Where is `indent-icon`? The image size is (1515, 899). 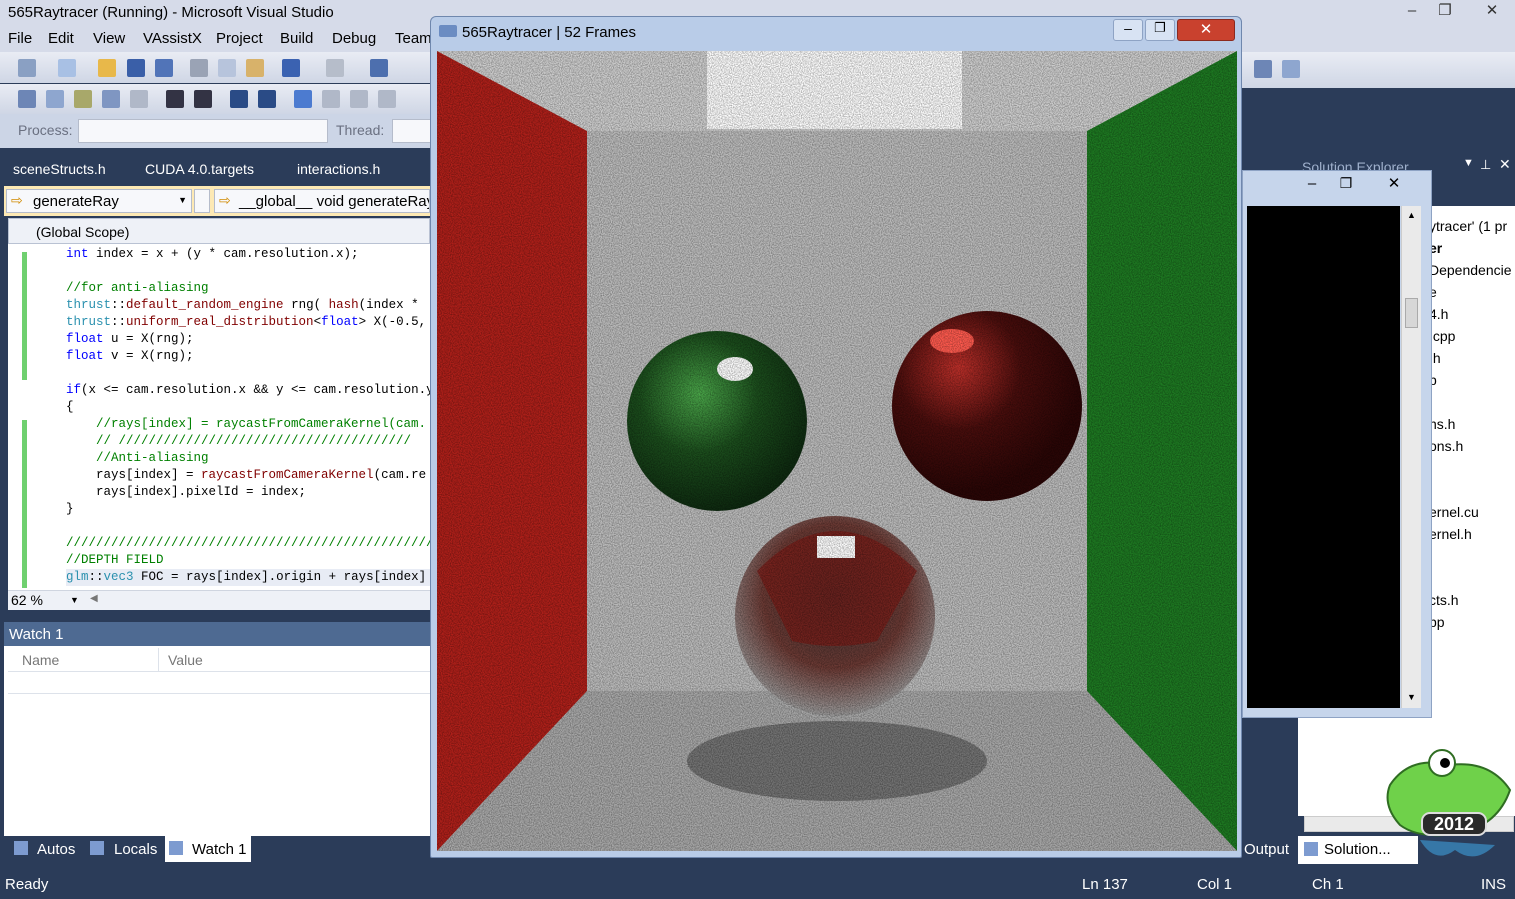
indent-icon is located at coordinates (175, 99).